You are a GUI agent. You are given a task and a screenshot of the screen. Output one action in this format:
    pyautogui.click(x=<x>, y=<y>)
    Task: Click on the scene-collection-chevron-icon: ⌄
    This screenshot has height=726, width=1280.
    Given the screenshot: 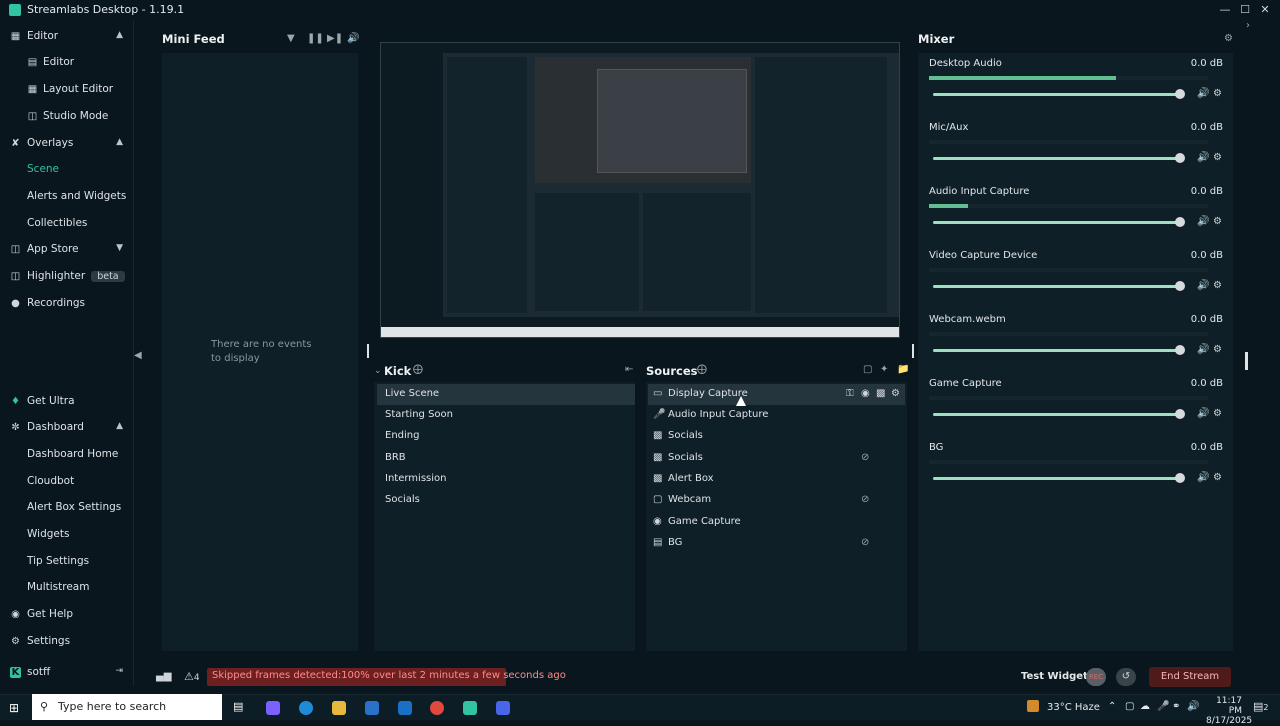 What is the action you would take?
    pyautogui.click(x=378, y=371)
    